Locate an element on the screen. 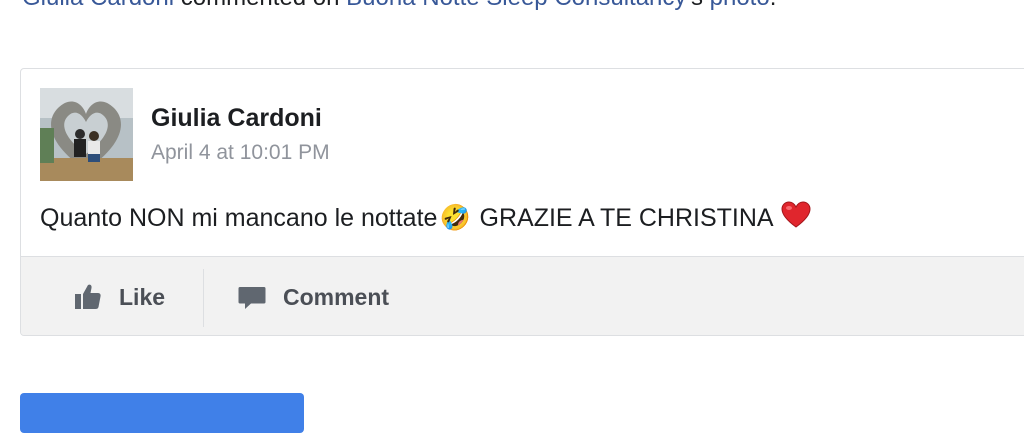  rolling-laughing-emoji-icon: 🤣 is located at coordinates (455, 218).